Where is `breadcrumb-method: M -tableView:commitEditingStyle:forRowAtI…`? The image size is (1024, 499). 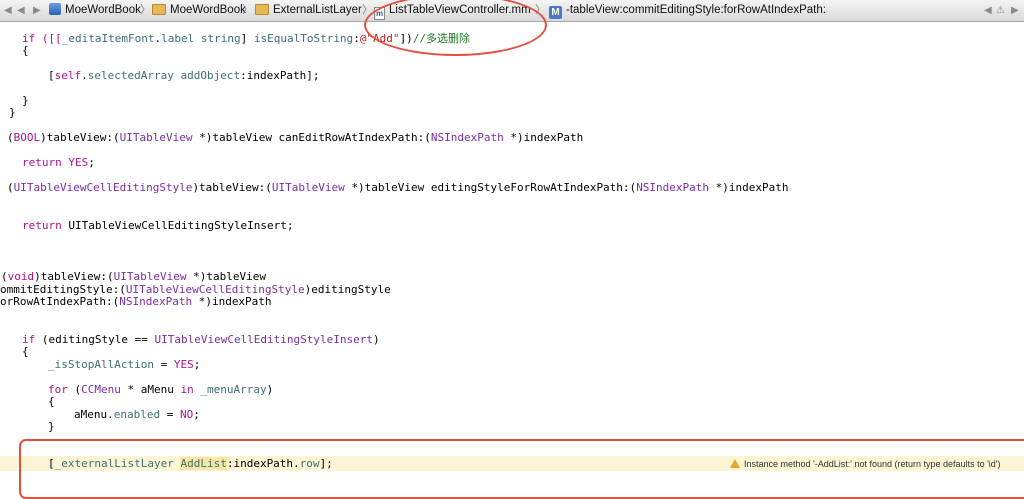
breadcrumb-method: M -tableView:commitEditingStyle:forRowAtI… is located at coordinates (687, 10).